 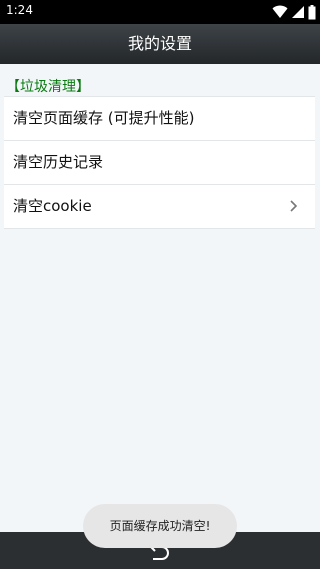 What do you see at coordinates (294, 206) in the screenshot?
I see `chevron-right-icon` at bounding box center [294, 206].